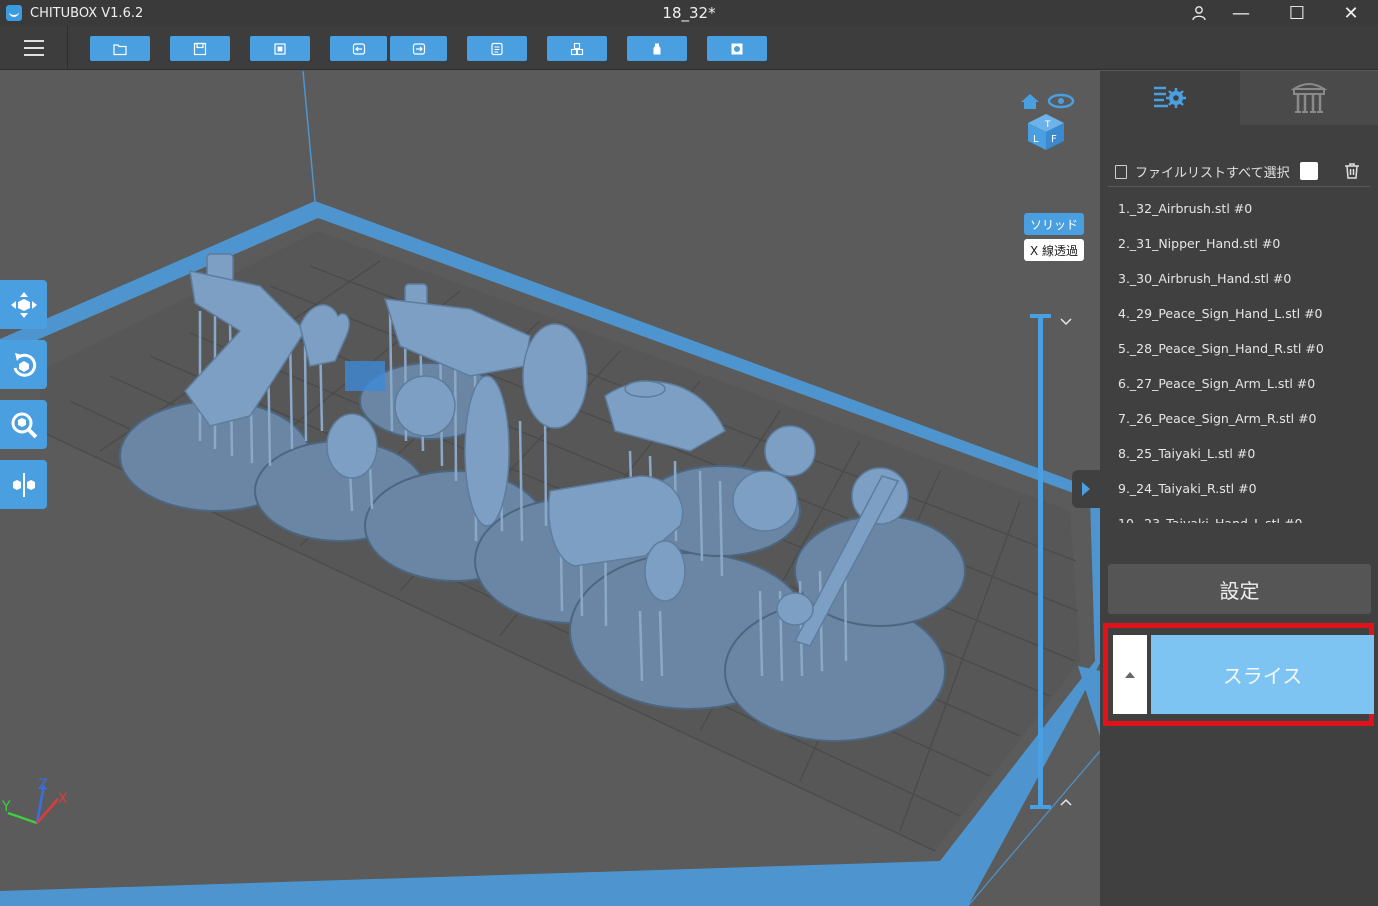 The height and width of the screenshot is (906, 1378). I want to click on solid-view-button: ソリッド, so click(1054, 224).